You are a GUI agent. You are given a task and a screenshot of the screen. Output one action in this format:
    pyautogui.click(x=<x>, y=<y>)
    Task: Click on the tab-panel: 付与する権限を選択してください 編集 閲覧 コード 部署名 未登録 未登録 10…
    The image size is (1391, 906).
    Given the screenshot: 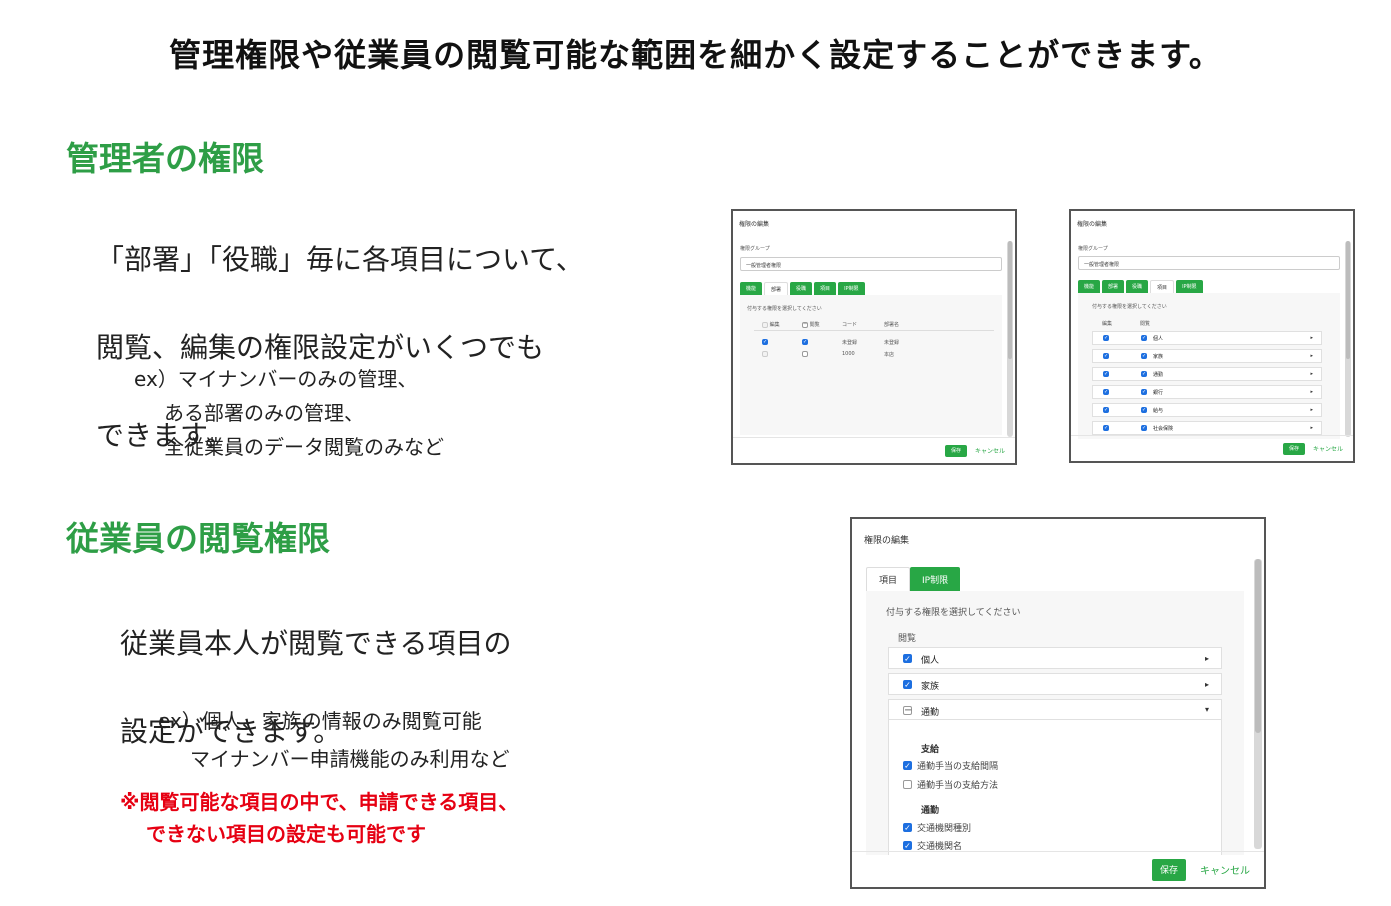 What is the action you would take?
    pyautogui.click(x=871, y=365)
    